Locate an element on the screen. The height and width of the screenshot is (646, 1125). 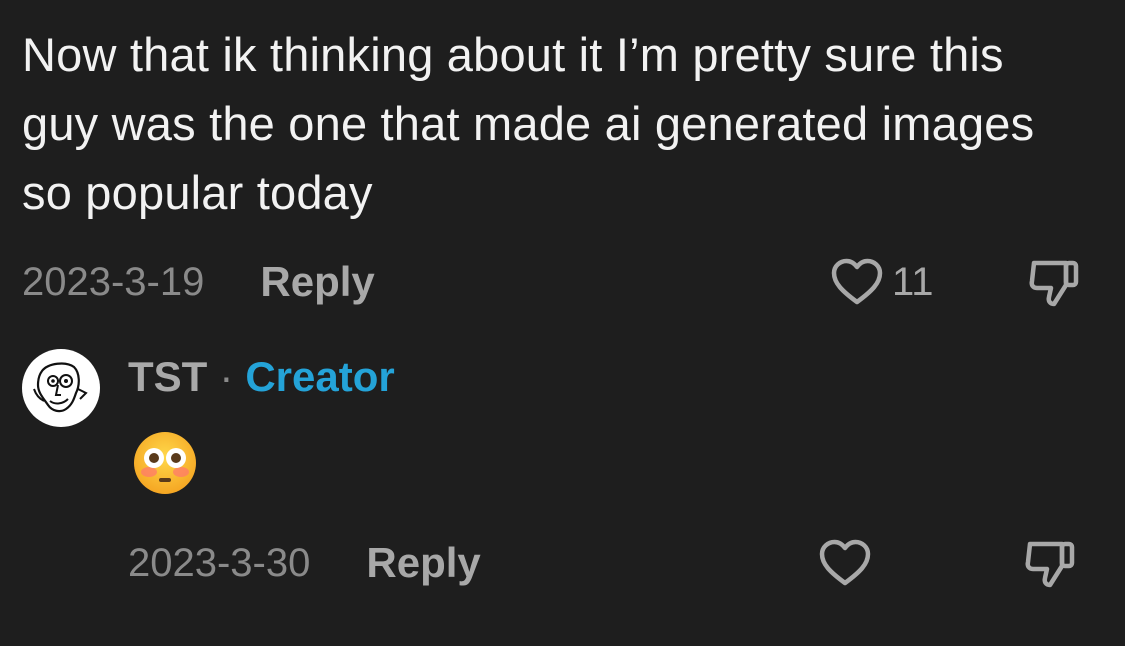
like-button is located at coordinates (845, 563).